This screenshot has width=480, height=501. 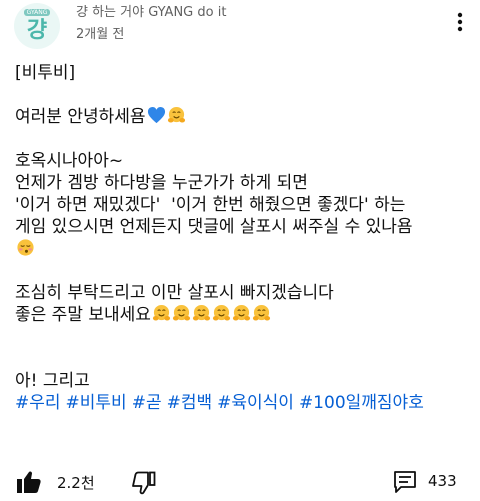 What do you see at coordinates (45, 73) in the screenshot?
I see `post-line: [비투비]` at bounding box center [45, 73].